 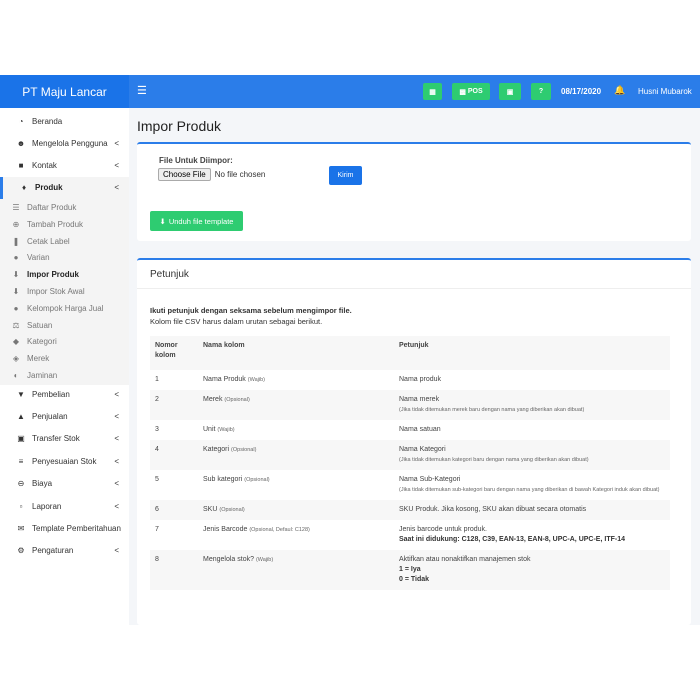 What do you see at coordinates (581, 91) in the screenshot?
I see `current-date: 08/17/2020` at bounding box center [581, 91].